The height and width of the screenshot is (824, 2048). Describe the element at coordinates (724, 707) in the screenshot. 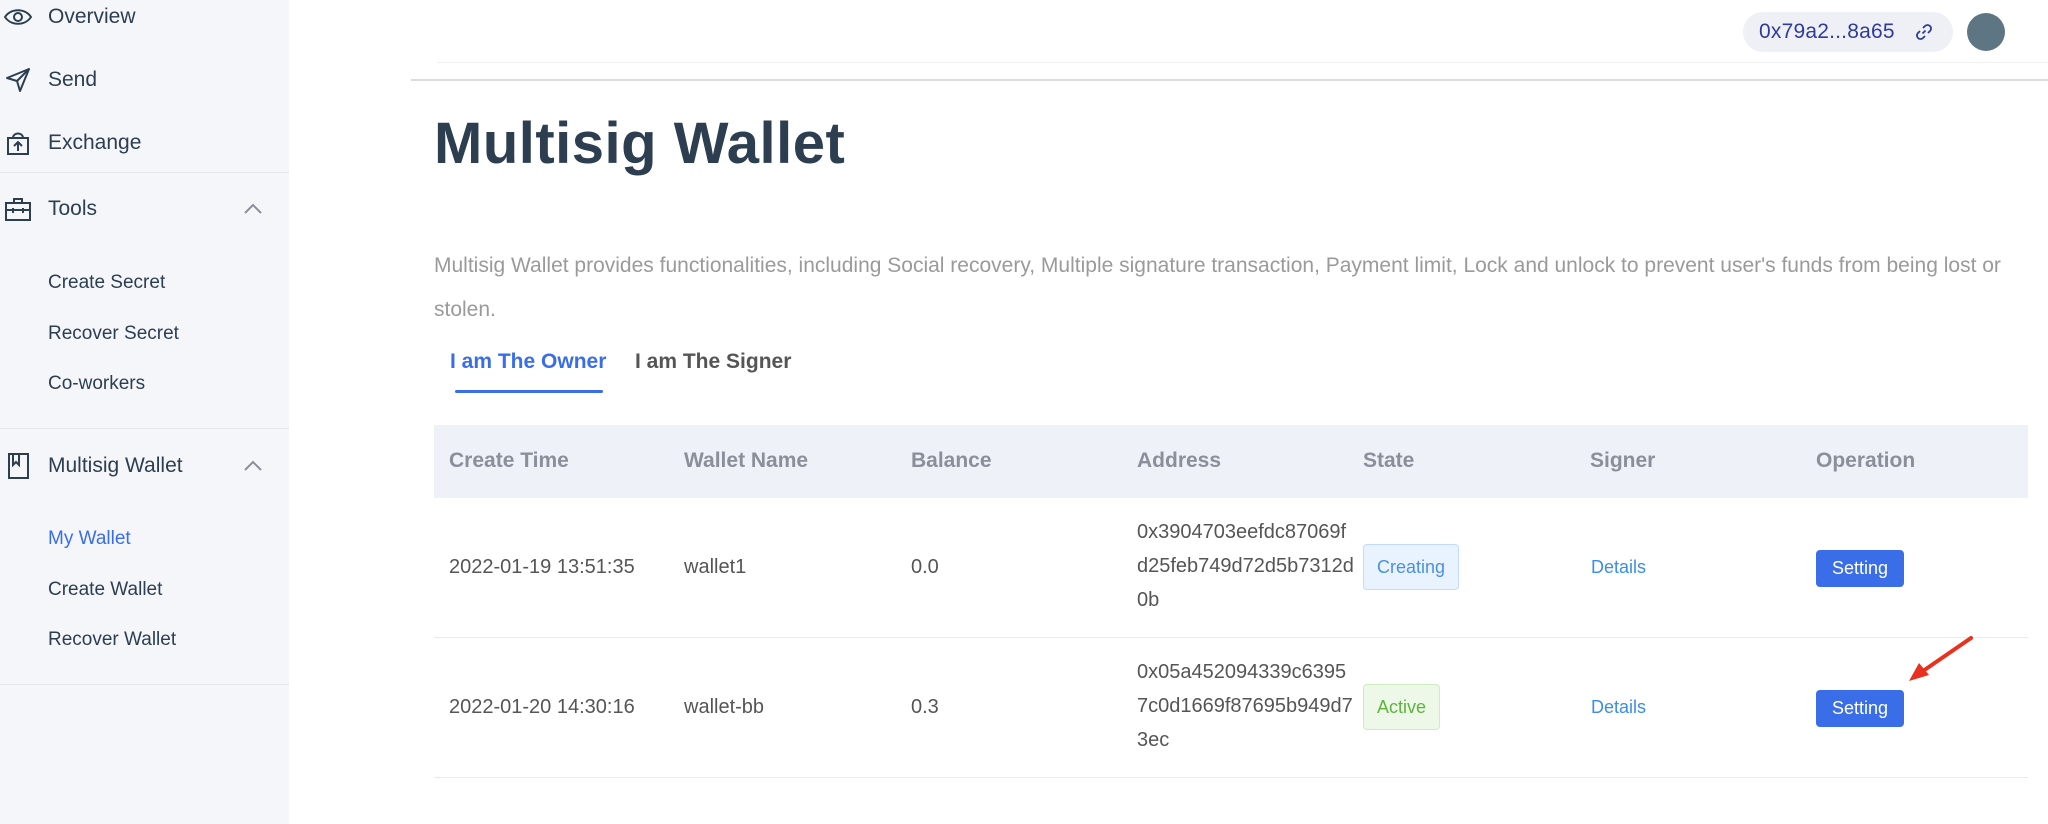

I see `wallet-name-cell: wallet-bb` at that location.